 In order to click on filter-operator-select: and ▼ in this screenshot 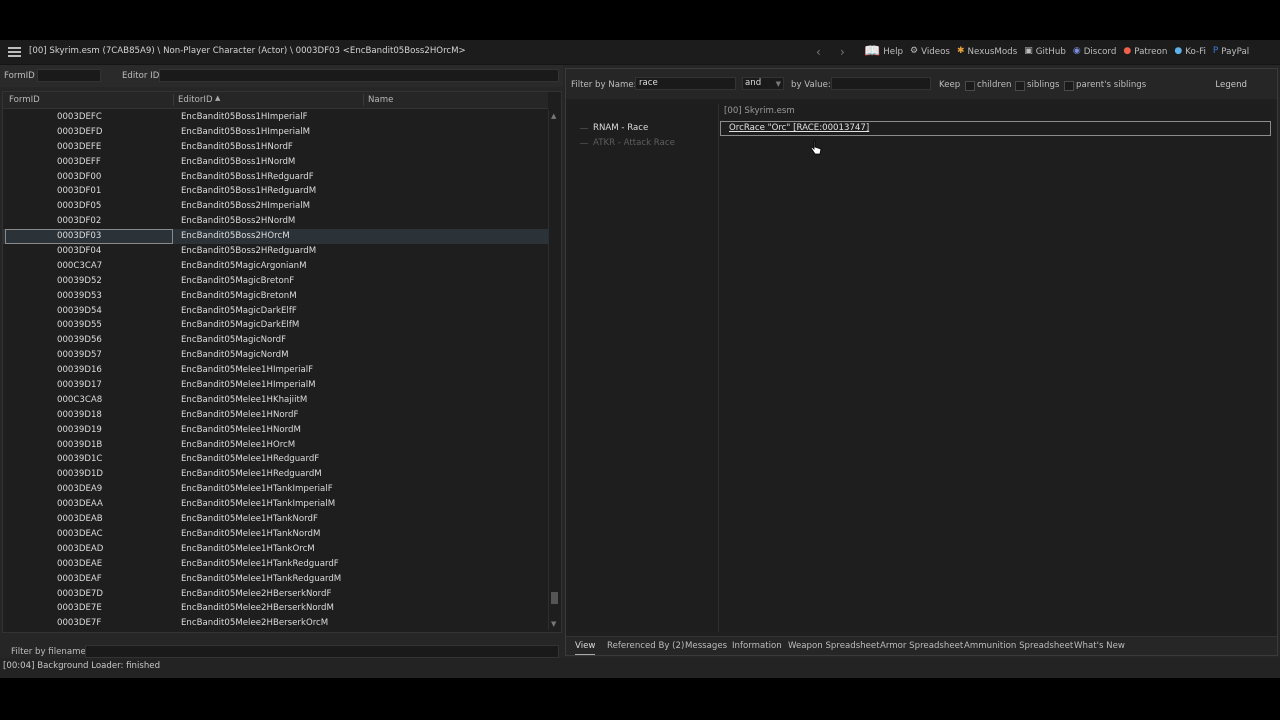, I will do `click(763, 83)`.